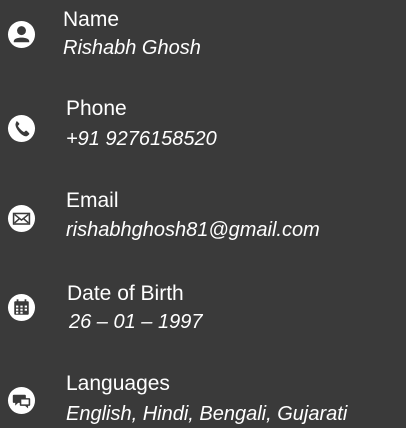 This screenshot has width=406, height=428. Describe the element at coordinates (91, 19) in the screenshot. I see `name-label: Name` at that location.